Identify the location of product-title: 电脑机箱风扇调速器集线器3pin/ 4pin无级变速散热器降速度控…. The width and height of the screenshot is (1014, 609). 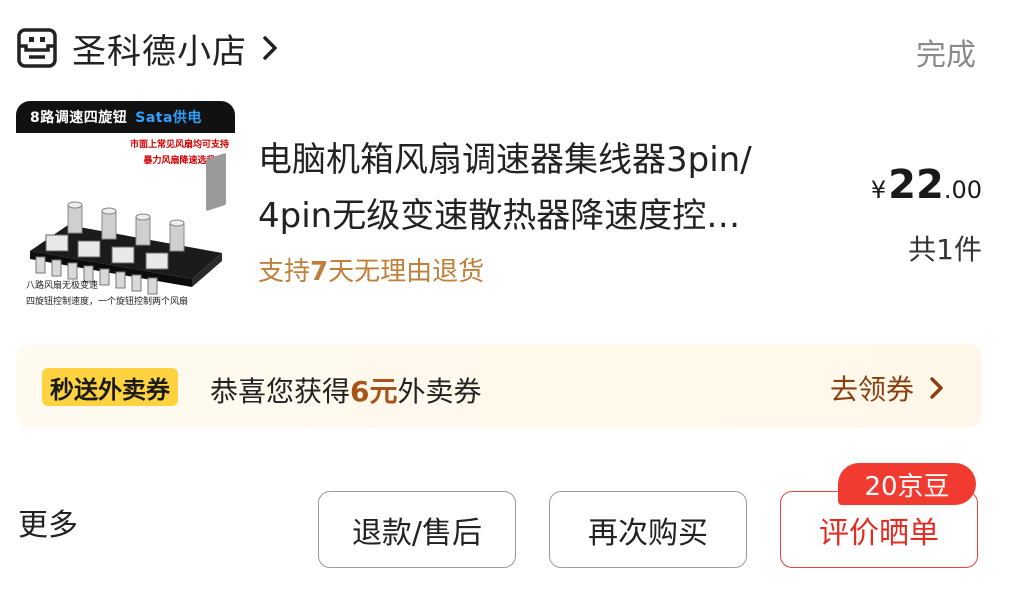
(538, 188).